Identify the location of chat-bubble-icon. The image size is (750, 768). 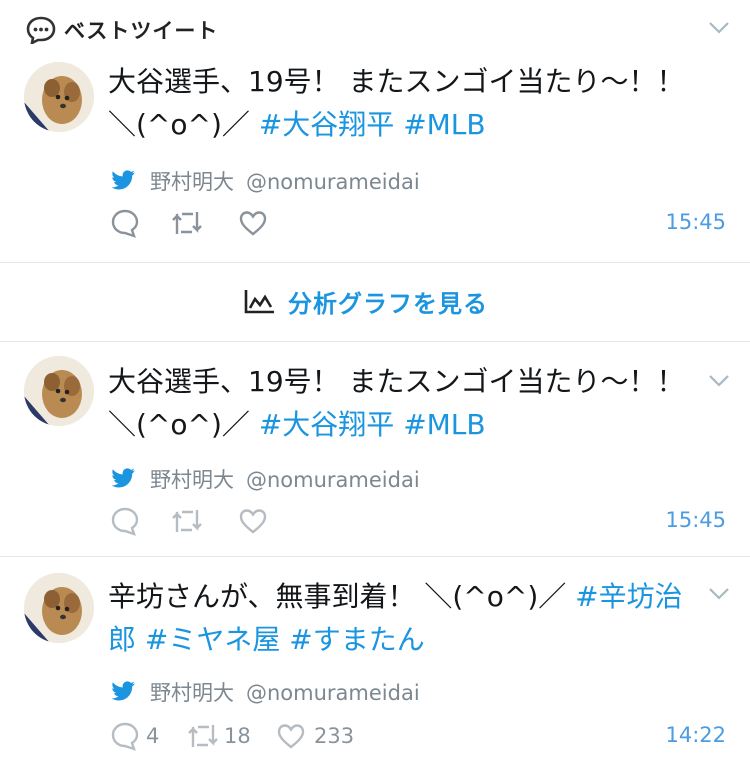
(41, 30).